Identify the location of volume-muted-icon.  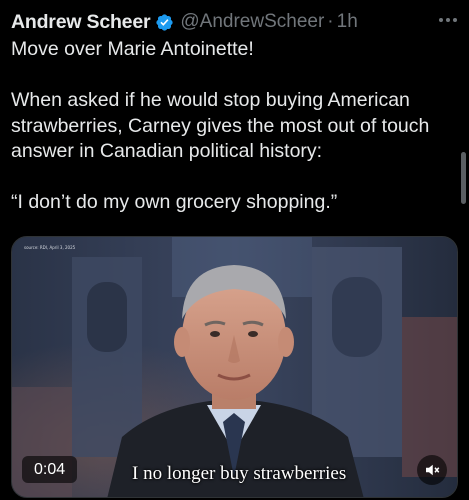
(433, 470).